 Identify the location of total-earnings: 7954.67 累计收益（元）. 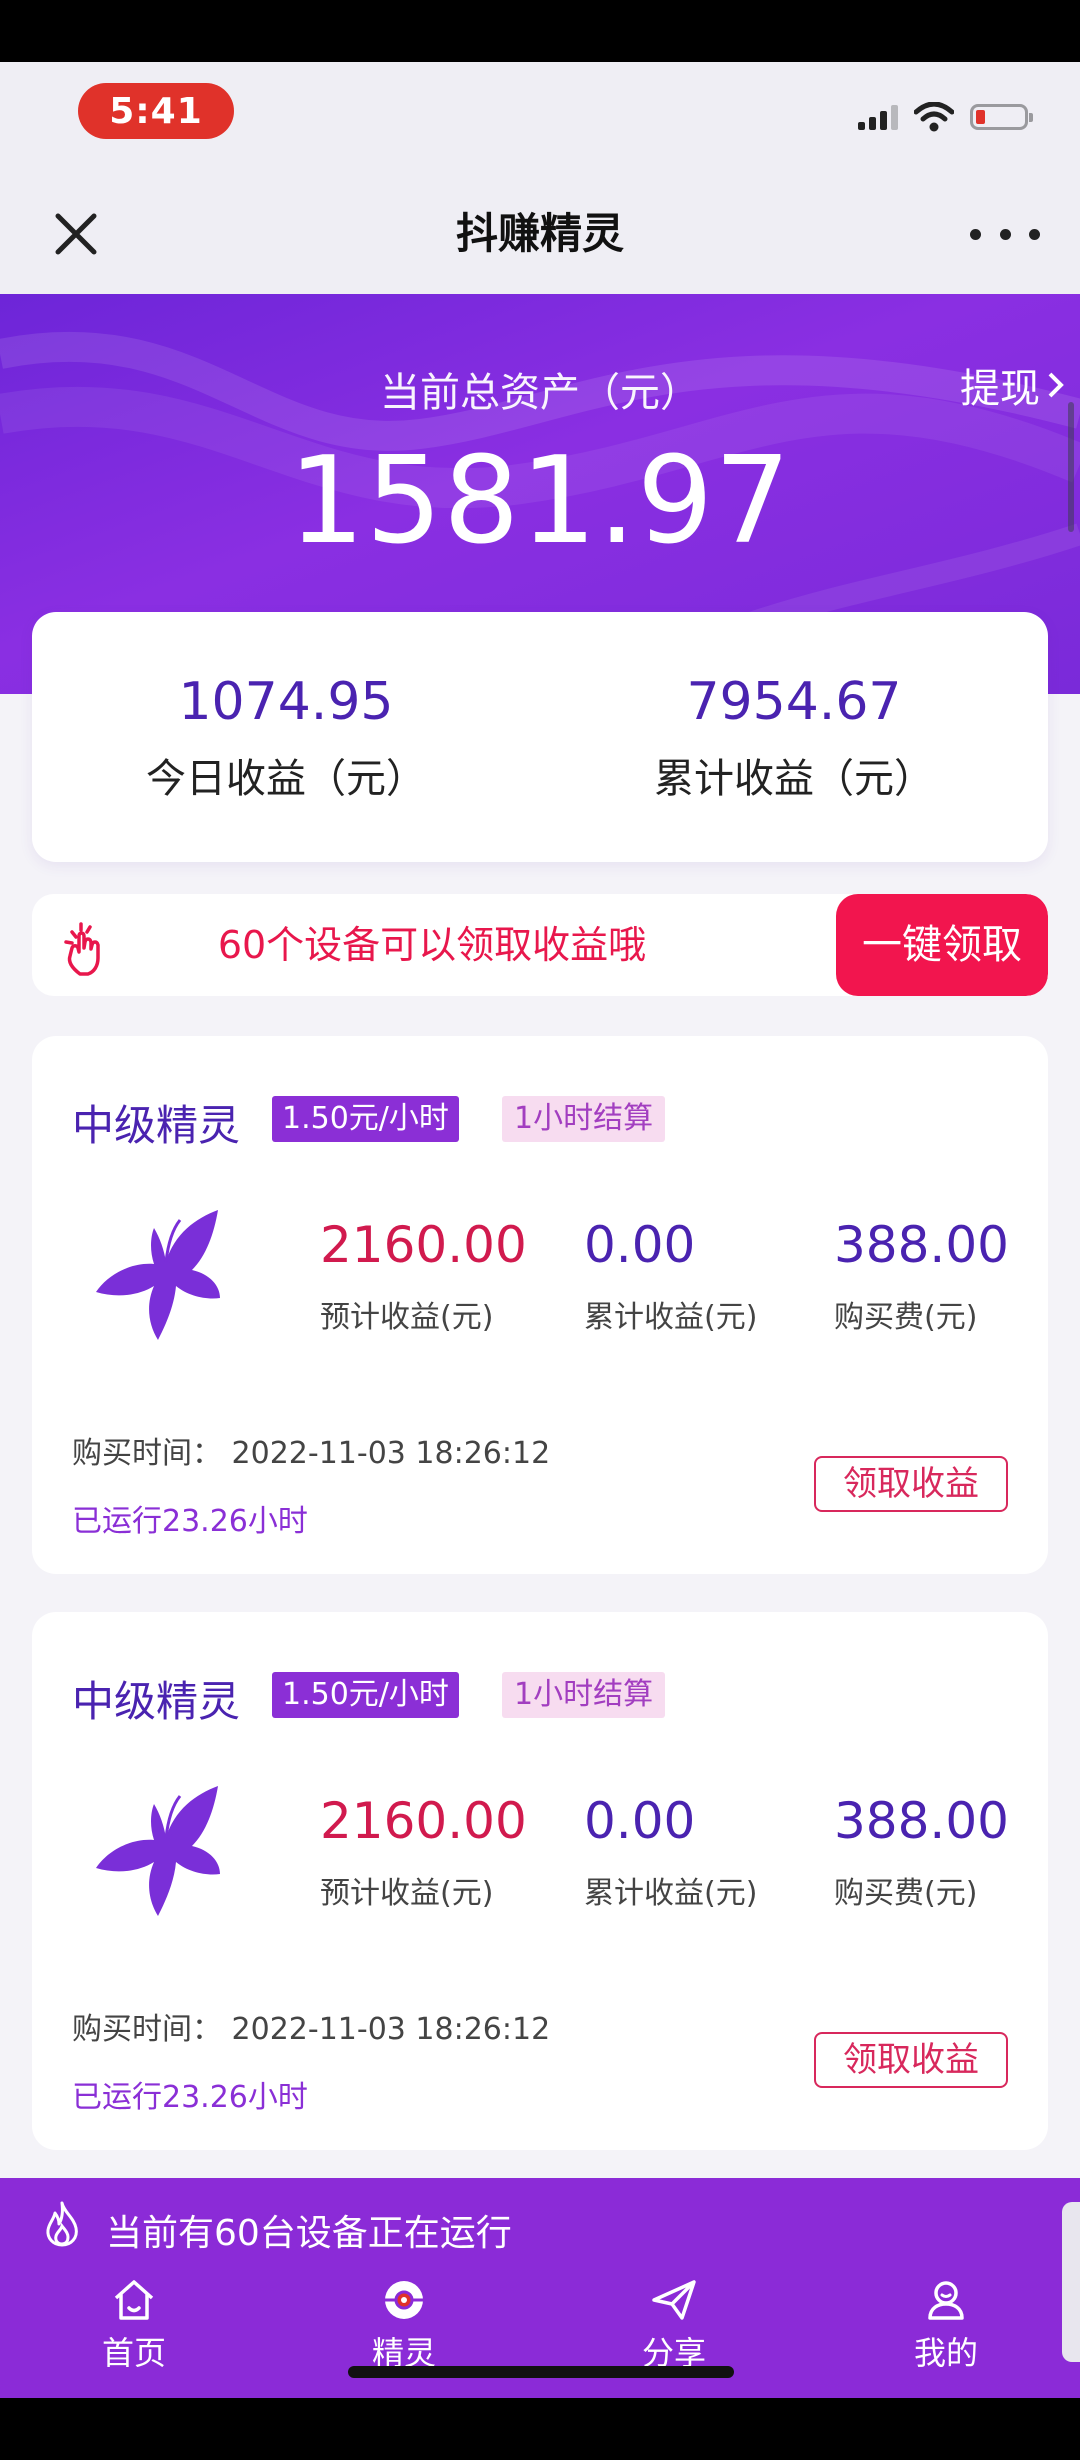
(794, 737).